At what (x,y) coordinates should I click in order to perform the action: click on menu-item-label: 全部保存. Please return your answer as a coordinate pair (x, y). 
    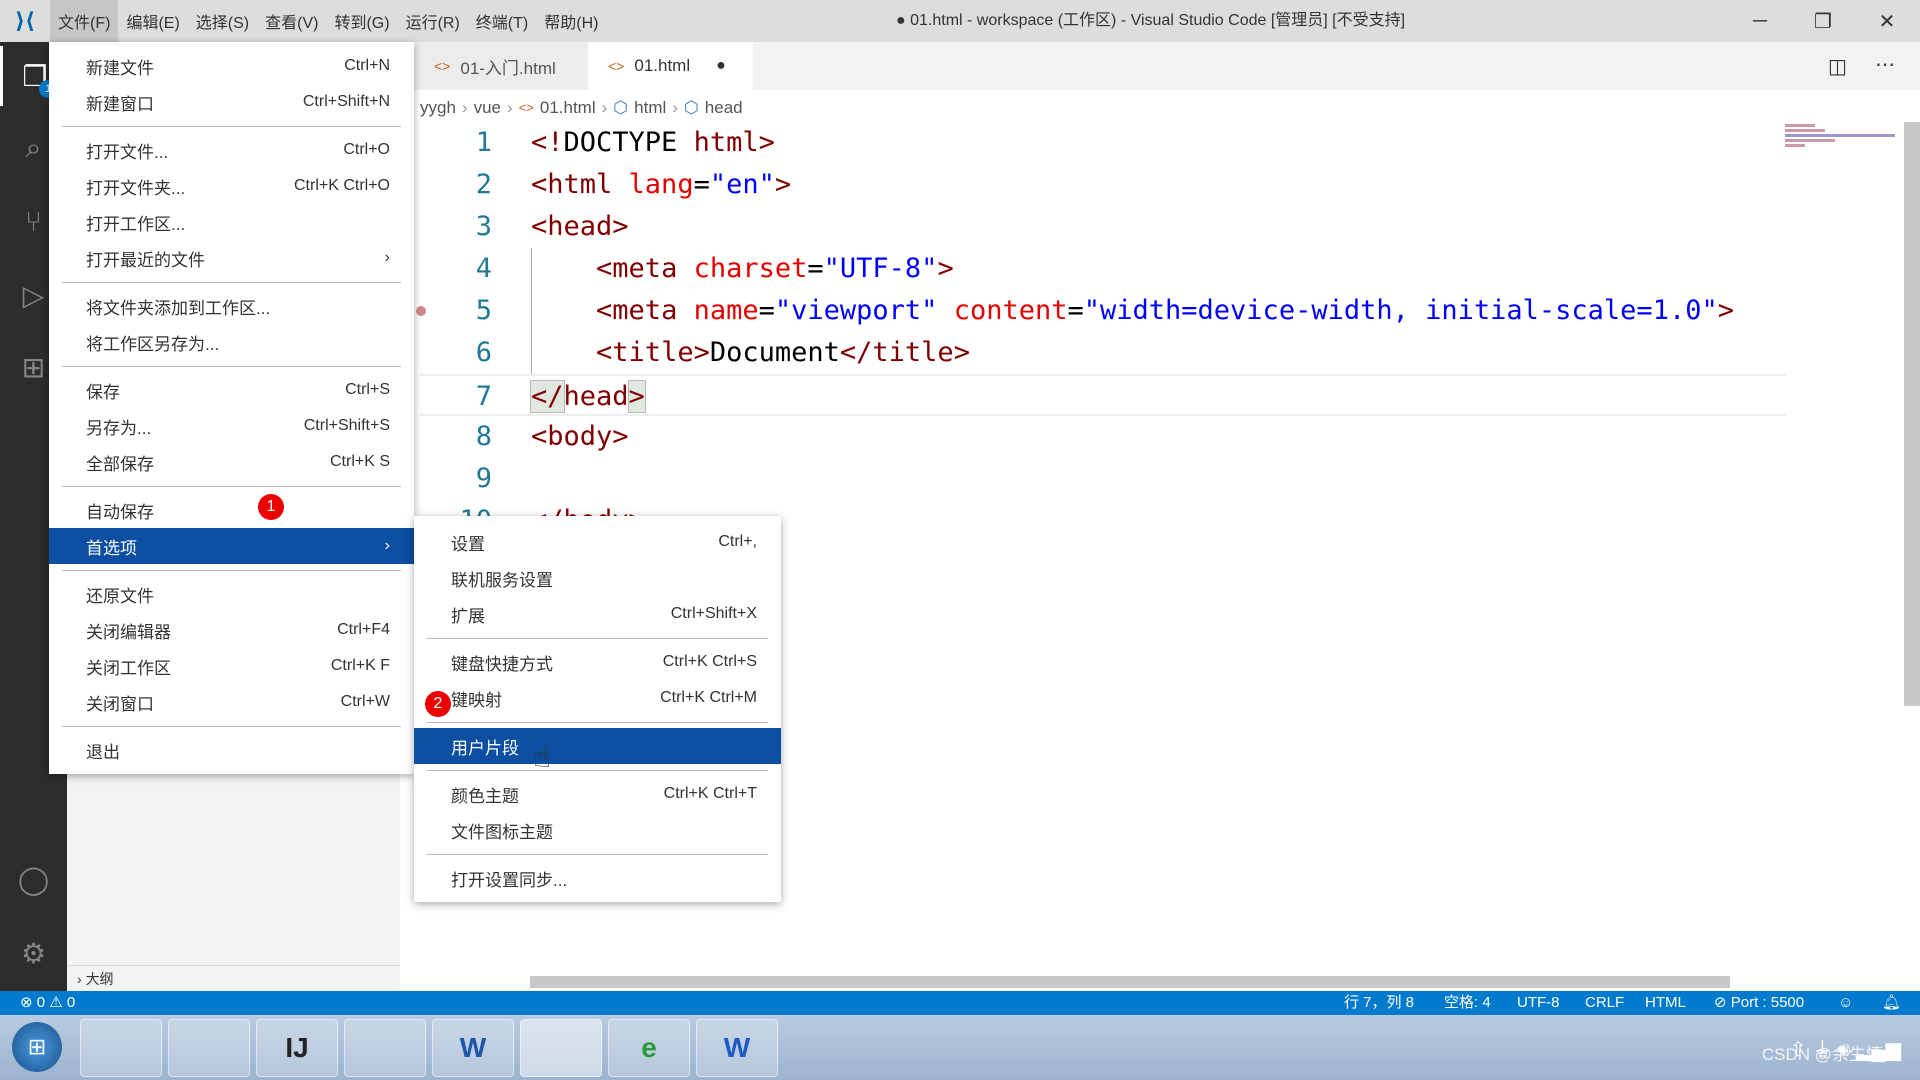
    Looking at the image, I should click on (120, 464).